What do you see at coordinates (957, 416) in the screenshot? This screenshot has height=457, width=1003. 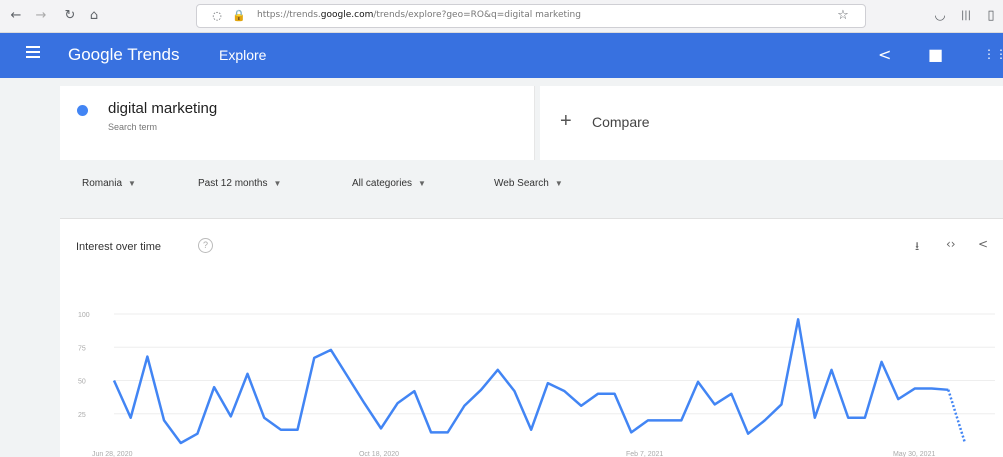 I see `partial-data-line` at bounding box center [957, 416].